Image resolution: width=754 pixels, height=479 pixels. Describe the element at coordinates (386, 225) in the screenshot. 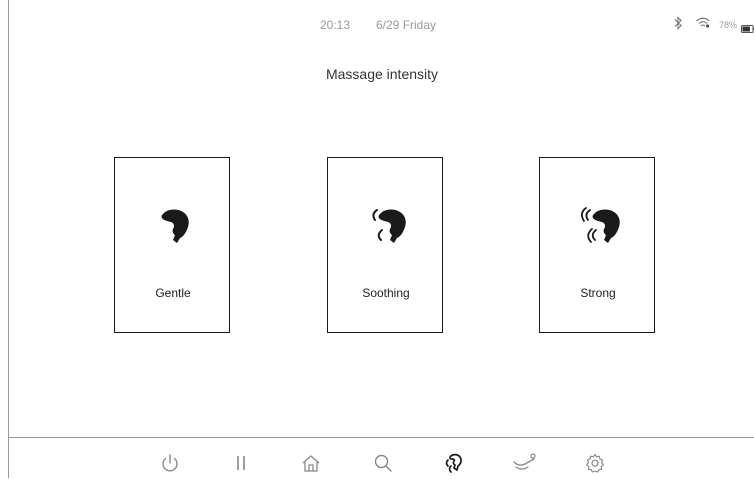

I see `hand-soothing-icon` at that location.